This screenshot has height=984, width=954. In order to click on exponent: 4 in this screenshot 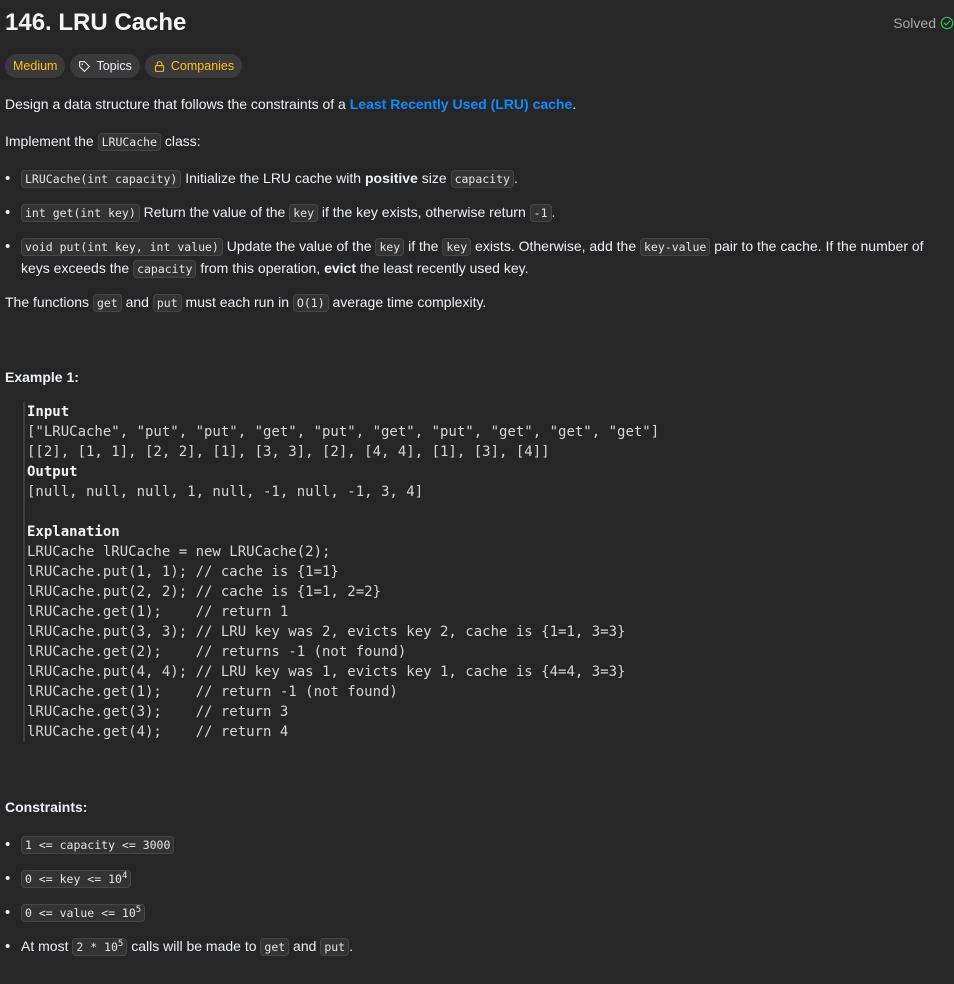, I will do `click(124, 876)`.